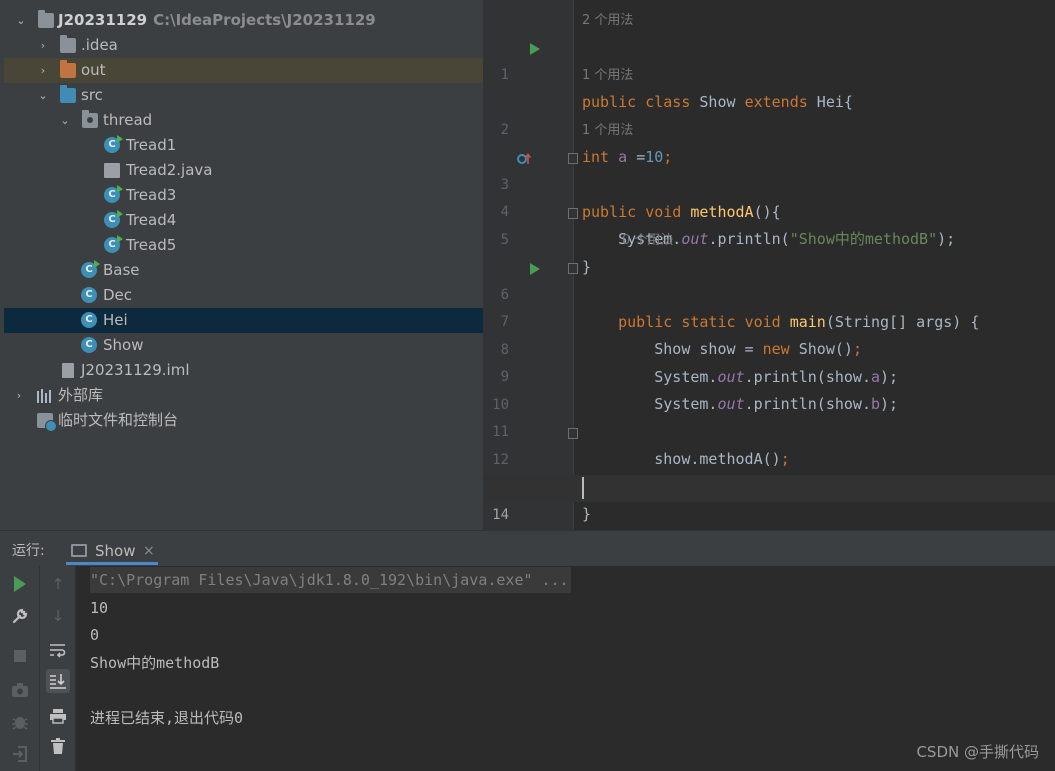  What do you see at coordinates (68, 370) in the screenshot?
I see `iml-file-icon` at bounding box center [68, 370].